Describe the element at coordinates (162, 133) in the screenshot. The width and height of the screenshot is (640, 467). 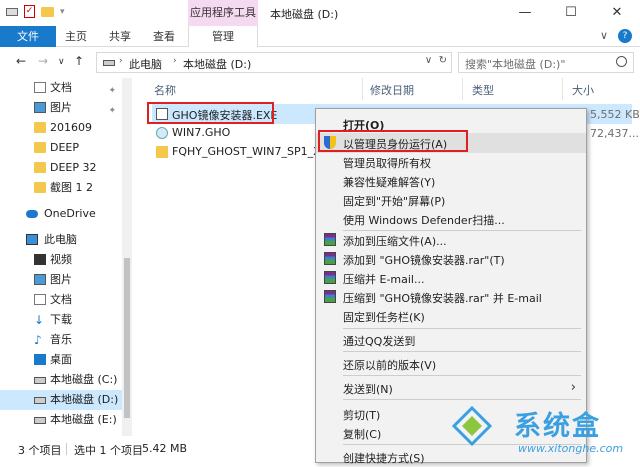
I see `gho-icon` at that location.